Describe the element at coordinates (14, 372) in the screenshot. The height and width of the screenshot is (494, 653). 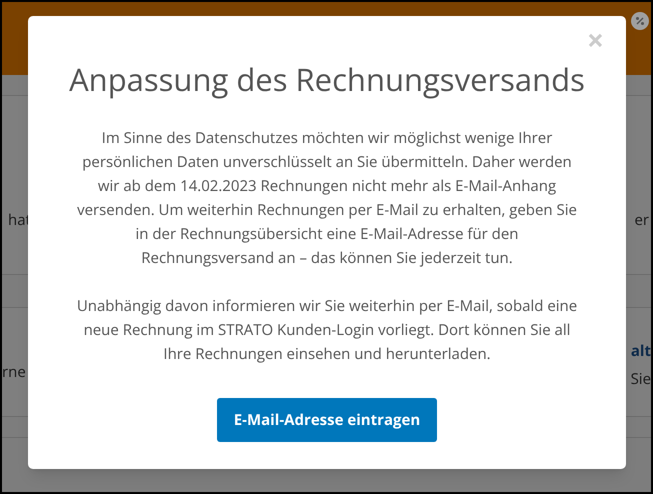
I see `card-text: rne` at that location.